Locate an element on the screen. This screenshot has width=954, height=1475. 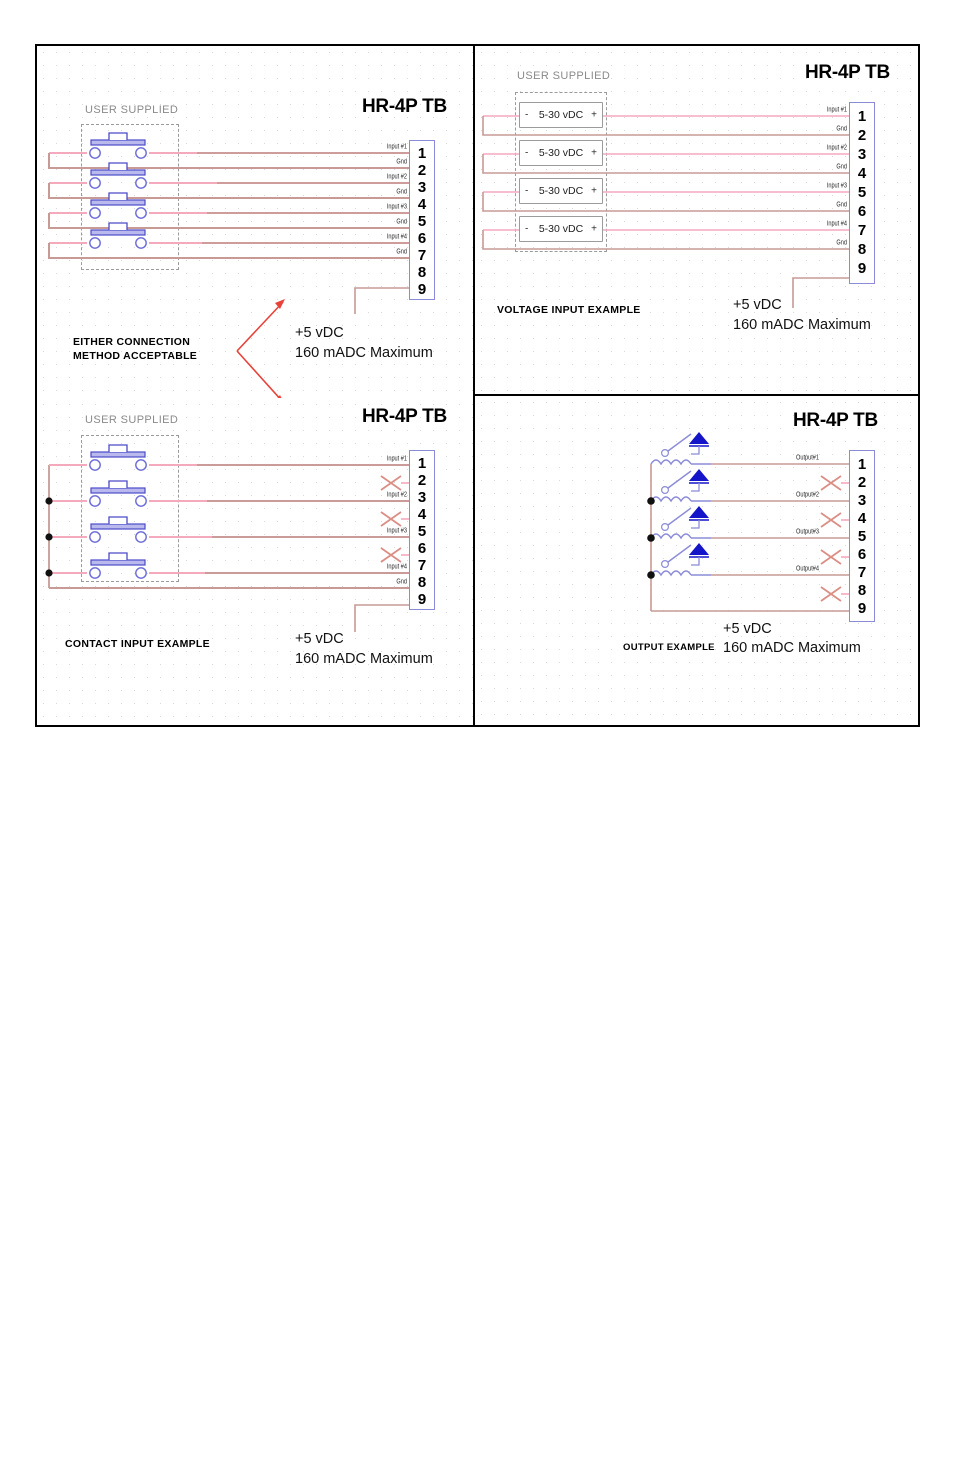
source-2-plus: + is located at coordinates (594, 153).